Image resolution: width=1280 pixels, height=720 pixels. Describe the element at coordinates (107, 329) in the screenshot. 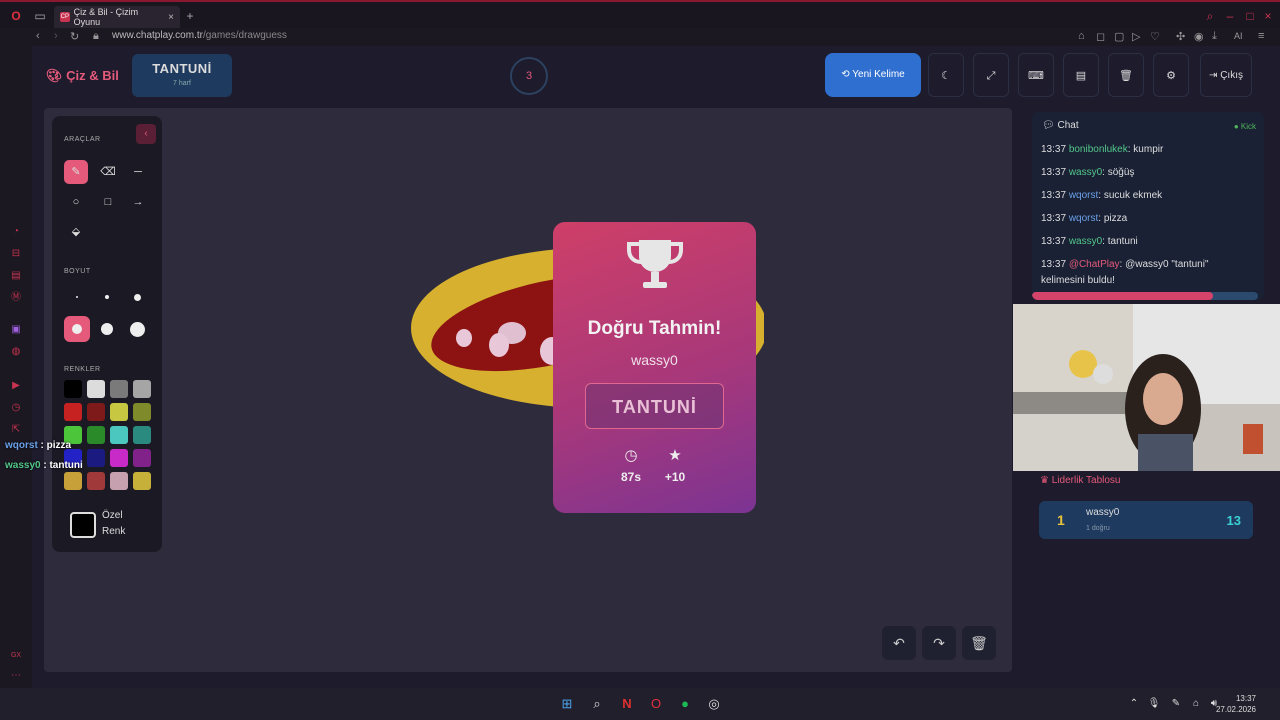

I see `size-xlarge` at that location.